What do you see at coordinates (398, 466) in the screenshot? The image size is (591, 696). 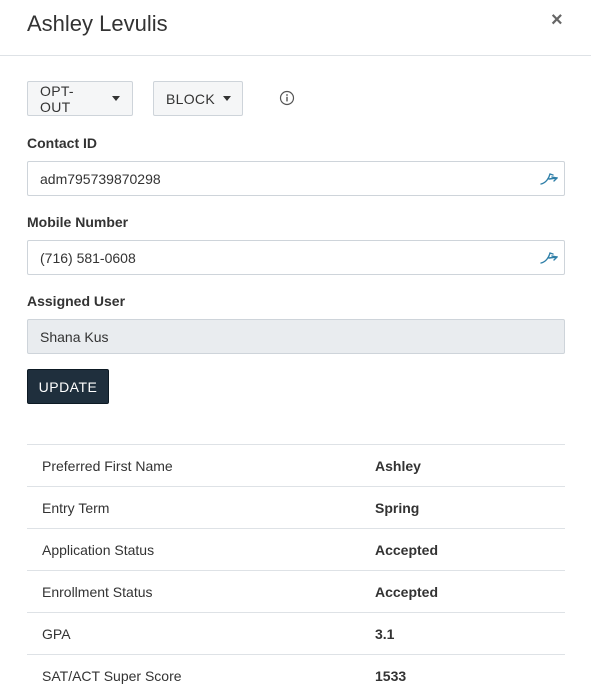 I see `detail-value: Ashley` at bounding box center [398, 466].